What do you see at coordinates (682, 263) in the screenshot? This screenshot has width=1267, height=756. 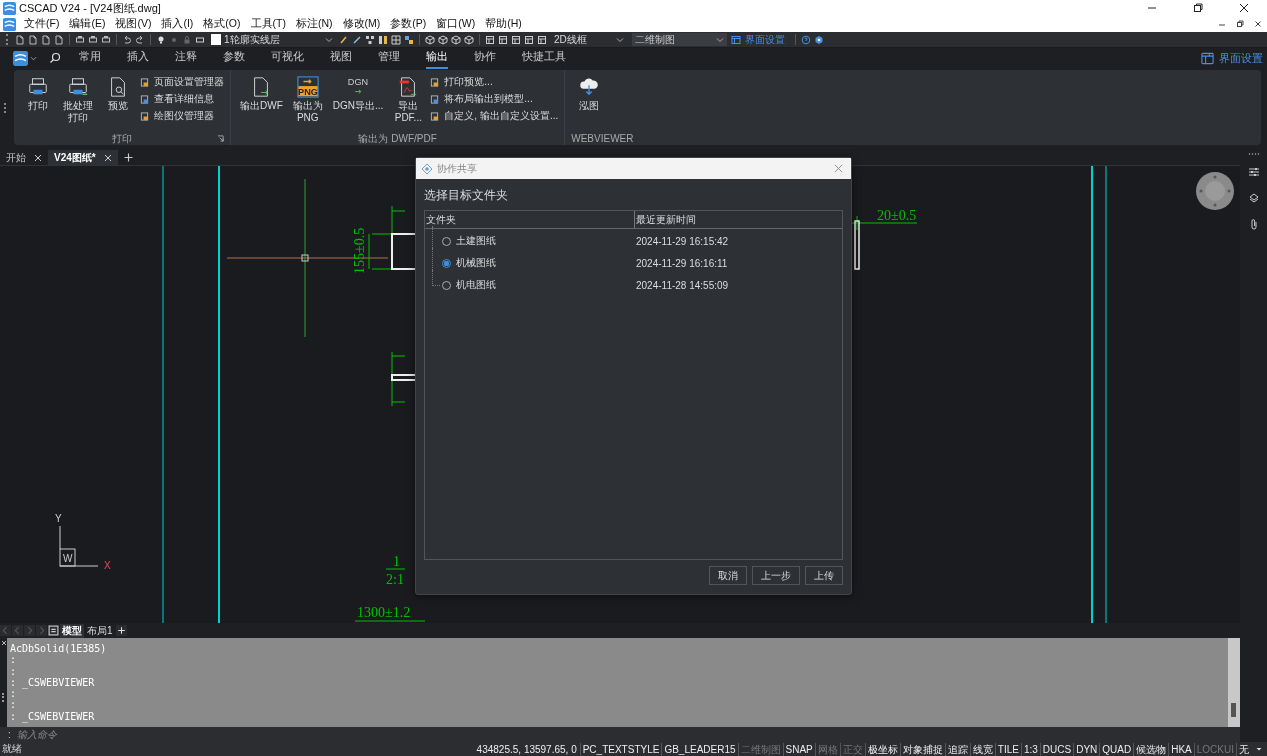 I see `table-cell: 2024-11-29 16:16:11` at bounding box center [682, 263].